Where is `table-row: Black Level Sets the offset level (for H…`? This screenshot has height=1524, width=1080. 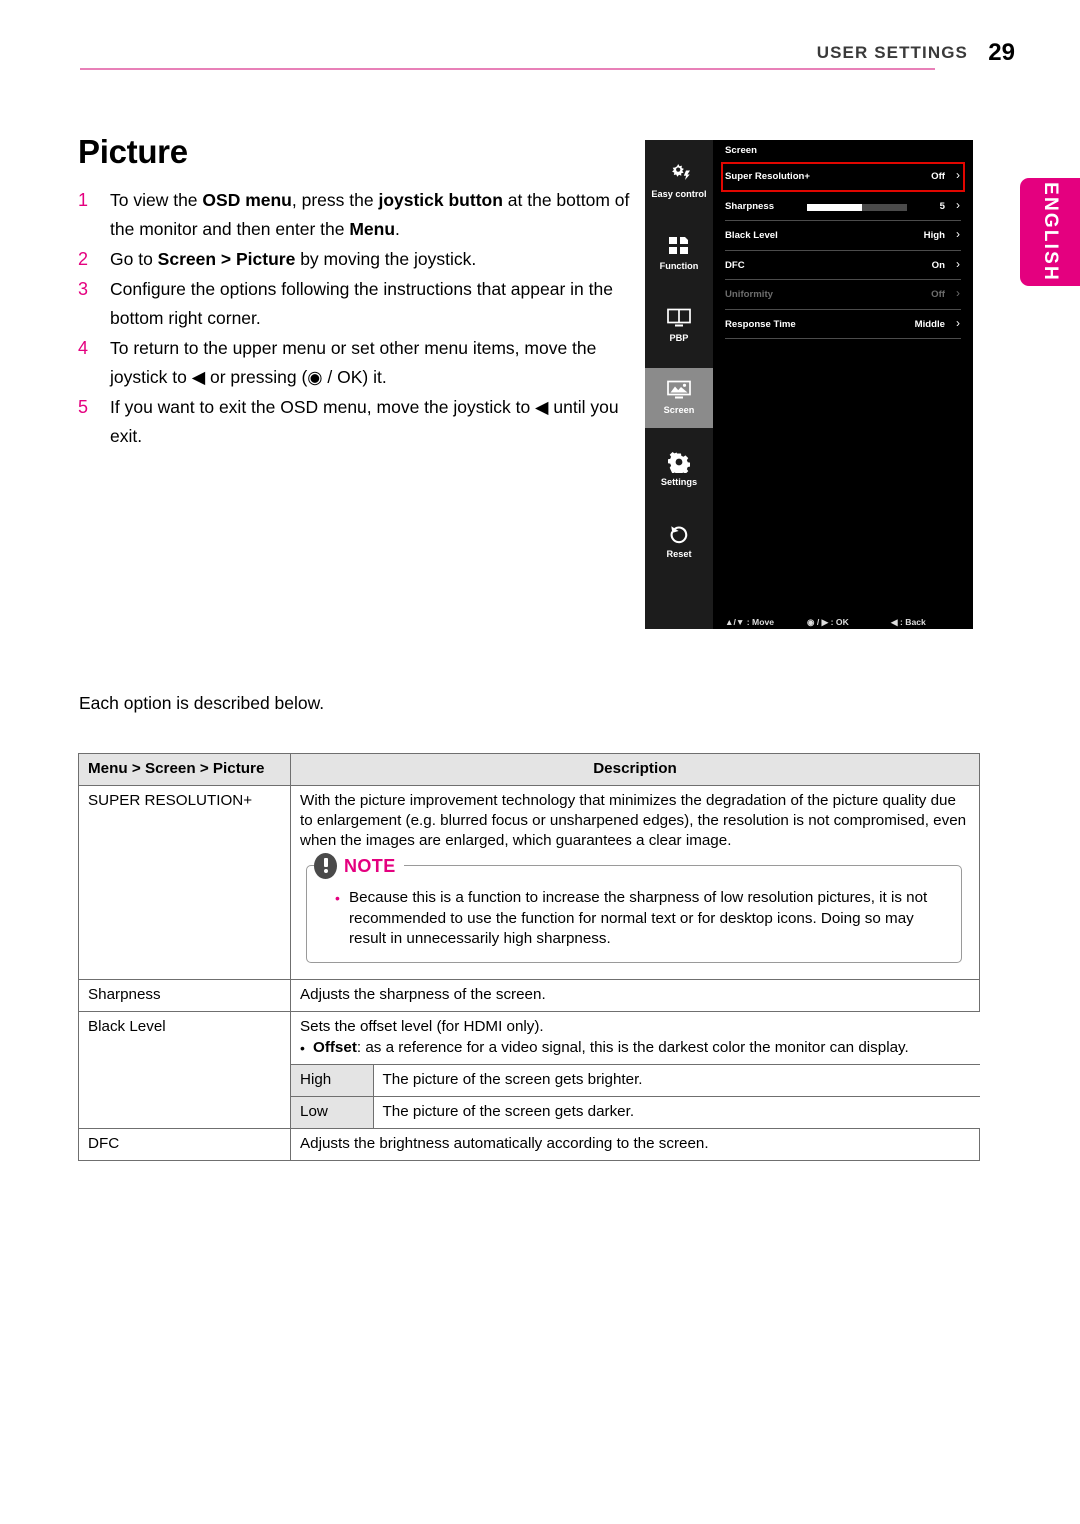
table-row: Black Level Sets the offset level (for H… is located at coordinates (529, 1069).